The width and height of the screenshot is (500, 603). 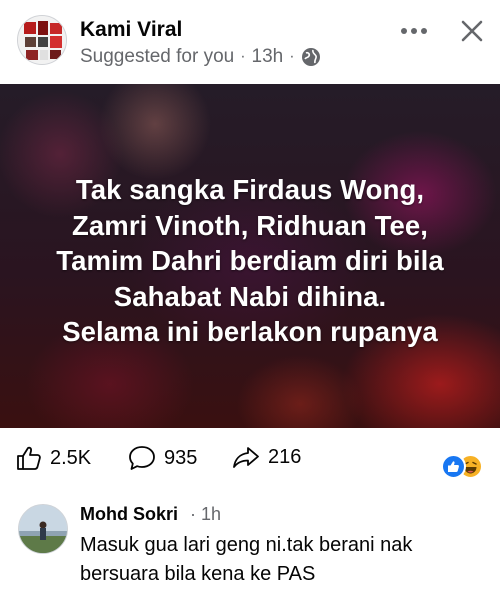 I want to click on page-avatar, so click(x=42, y=40).